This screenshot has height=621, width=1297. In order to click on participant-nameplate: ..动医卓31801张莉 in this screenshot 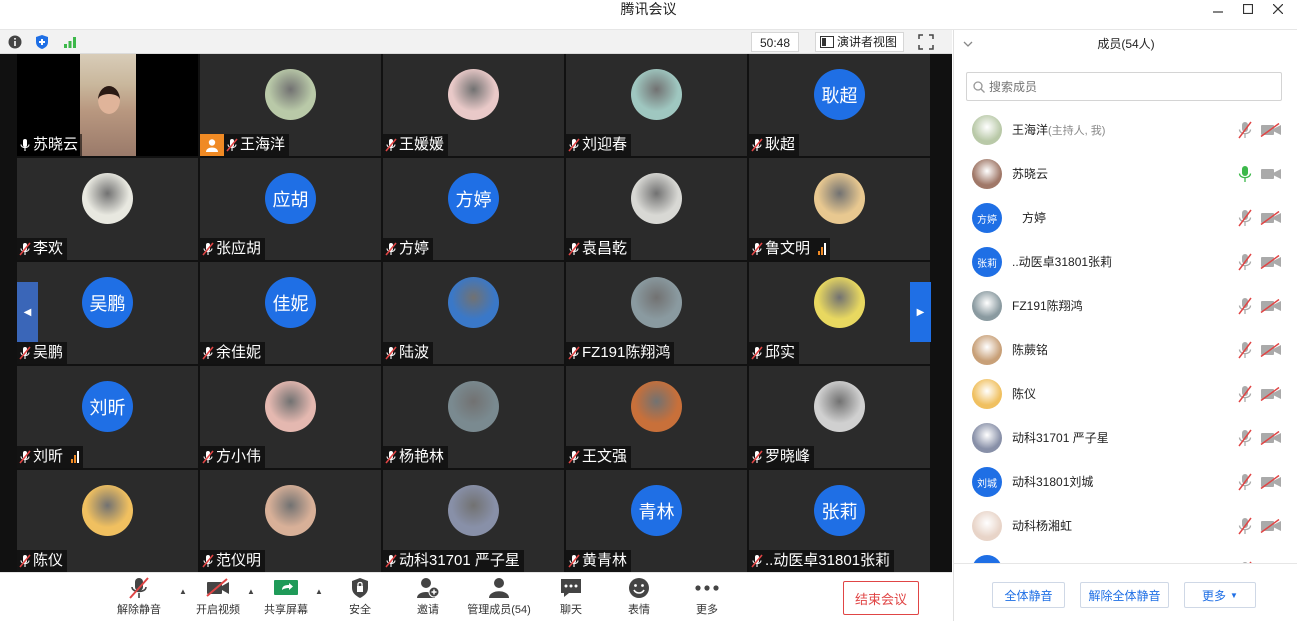, I will do `click(822, 561)`.